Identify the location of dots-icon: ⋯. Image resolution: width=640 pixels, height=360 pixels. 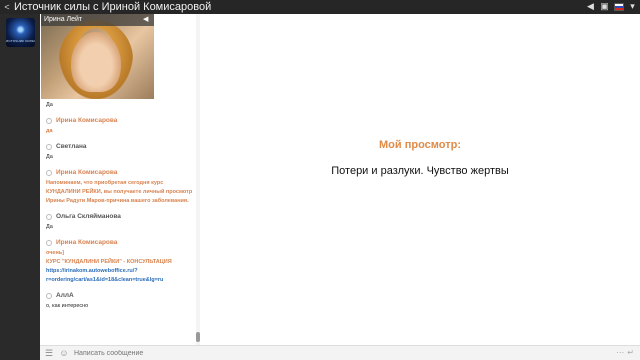
(620, 352).